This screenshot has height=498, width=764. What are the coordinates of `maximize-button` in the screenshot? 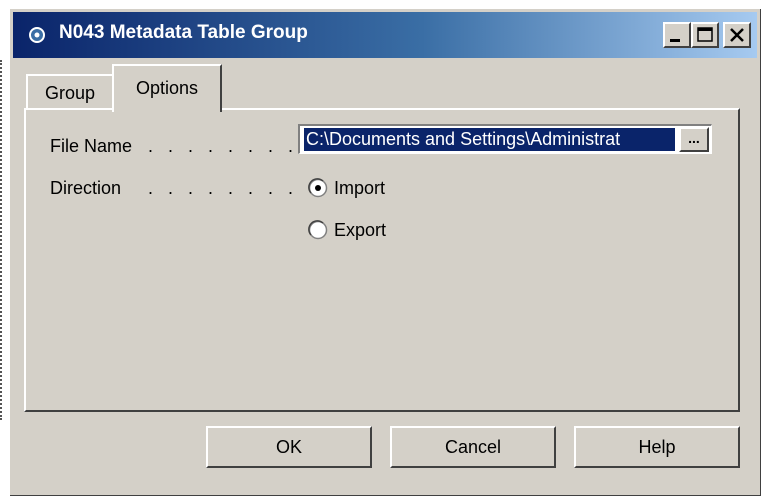 It's located at (705, 35).